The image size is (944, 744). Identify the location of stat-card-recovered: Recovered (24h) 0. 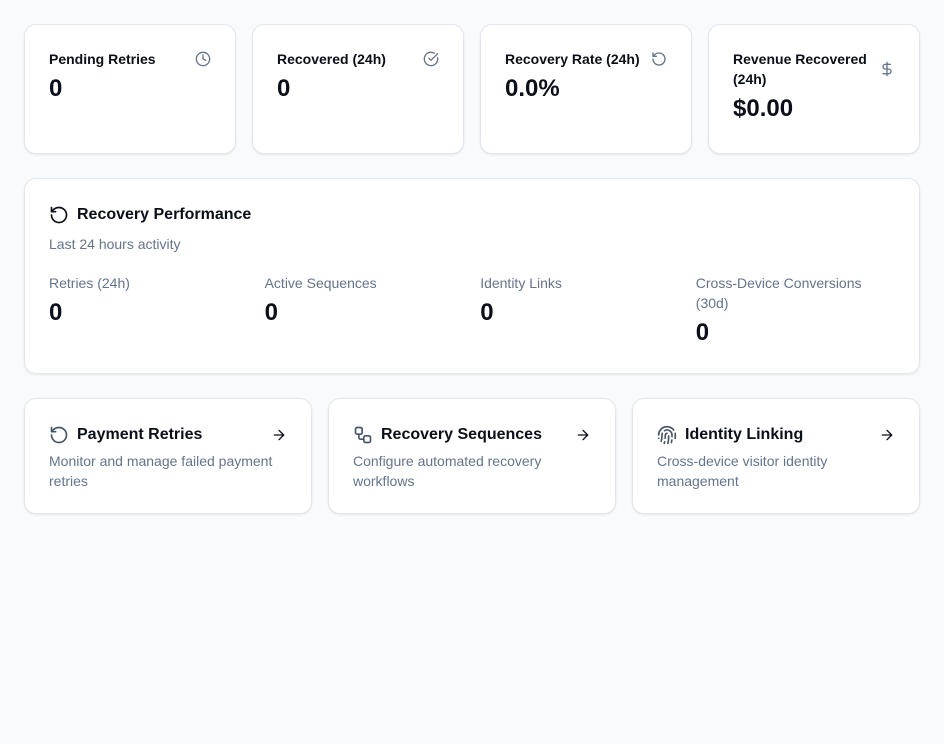
(358, 89).